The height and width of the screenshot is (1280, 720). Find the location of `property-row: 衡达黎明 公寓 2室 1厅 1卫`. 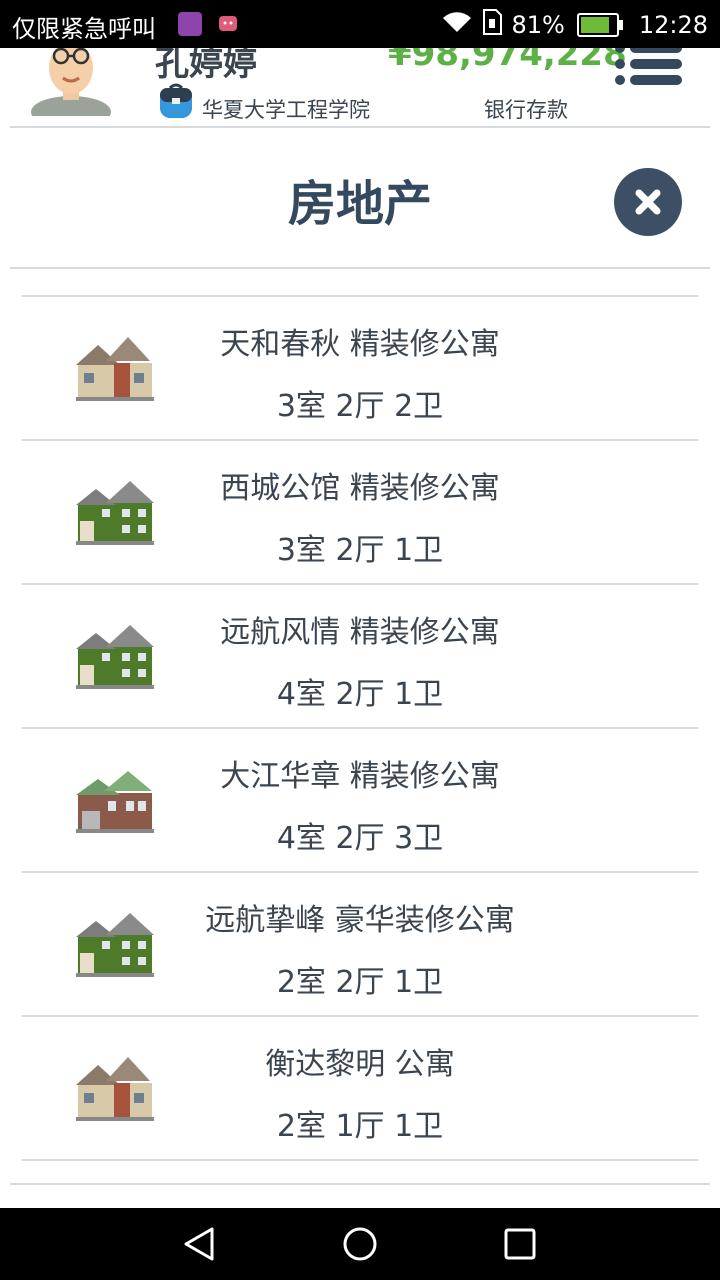

property-row: 衡达黎明 公寓 2室 1厅 1卫 is located at coordinates (360, 1089).